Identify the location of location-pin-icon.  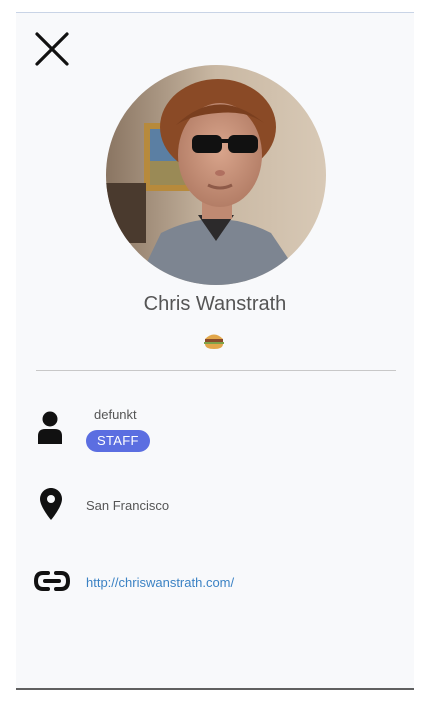
(51, 504).